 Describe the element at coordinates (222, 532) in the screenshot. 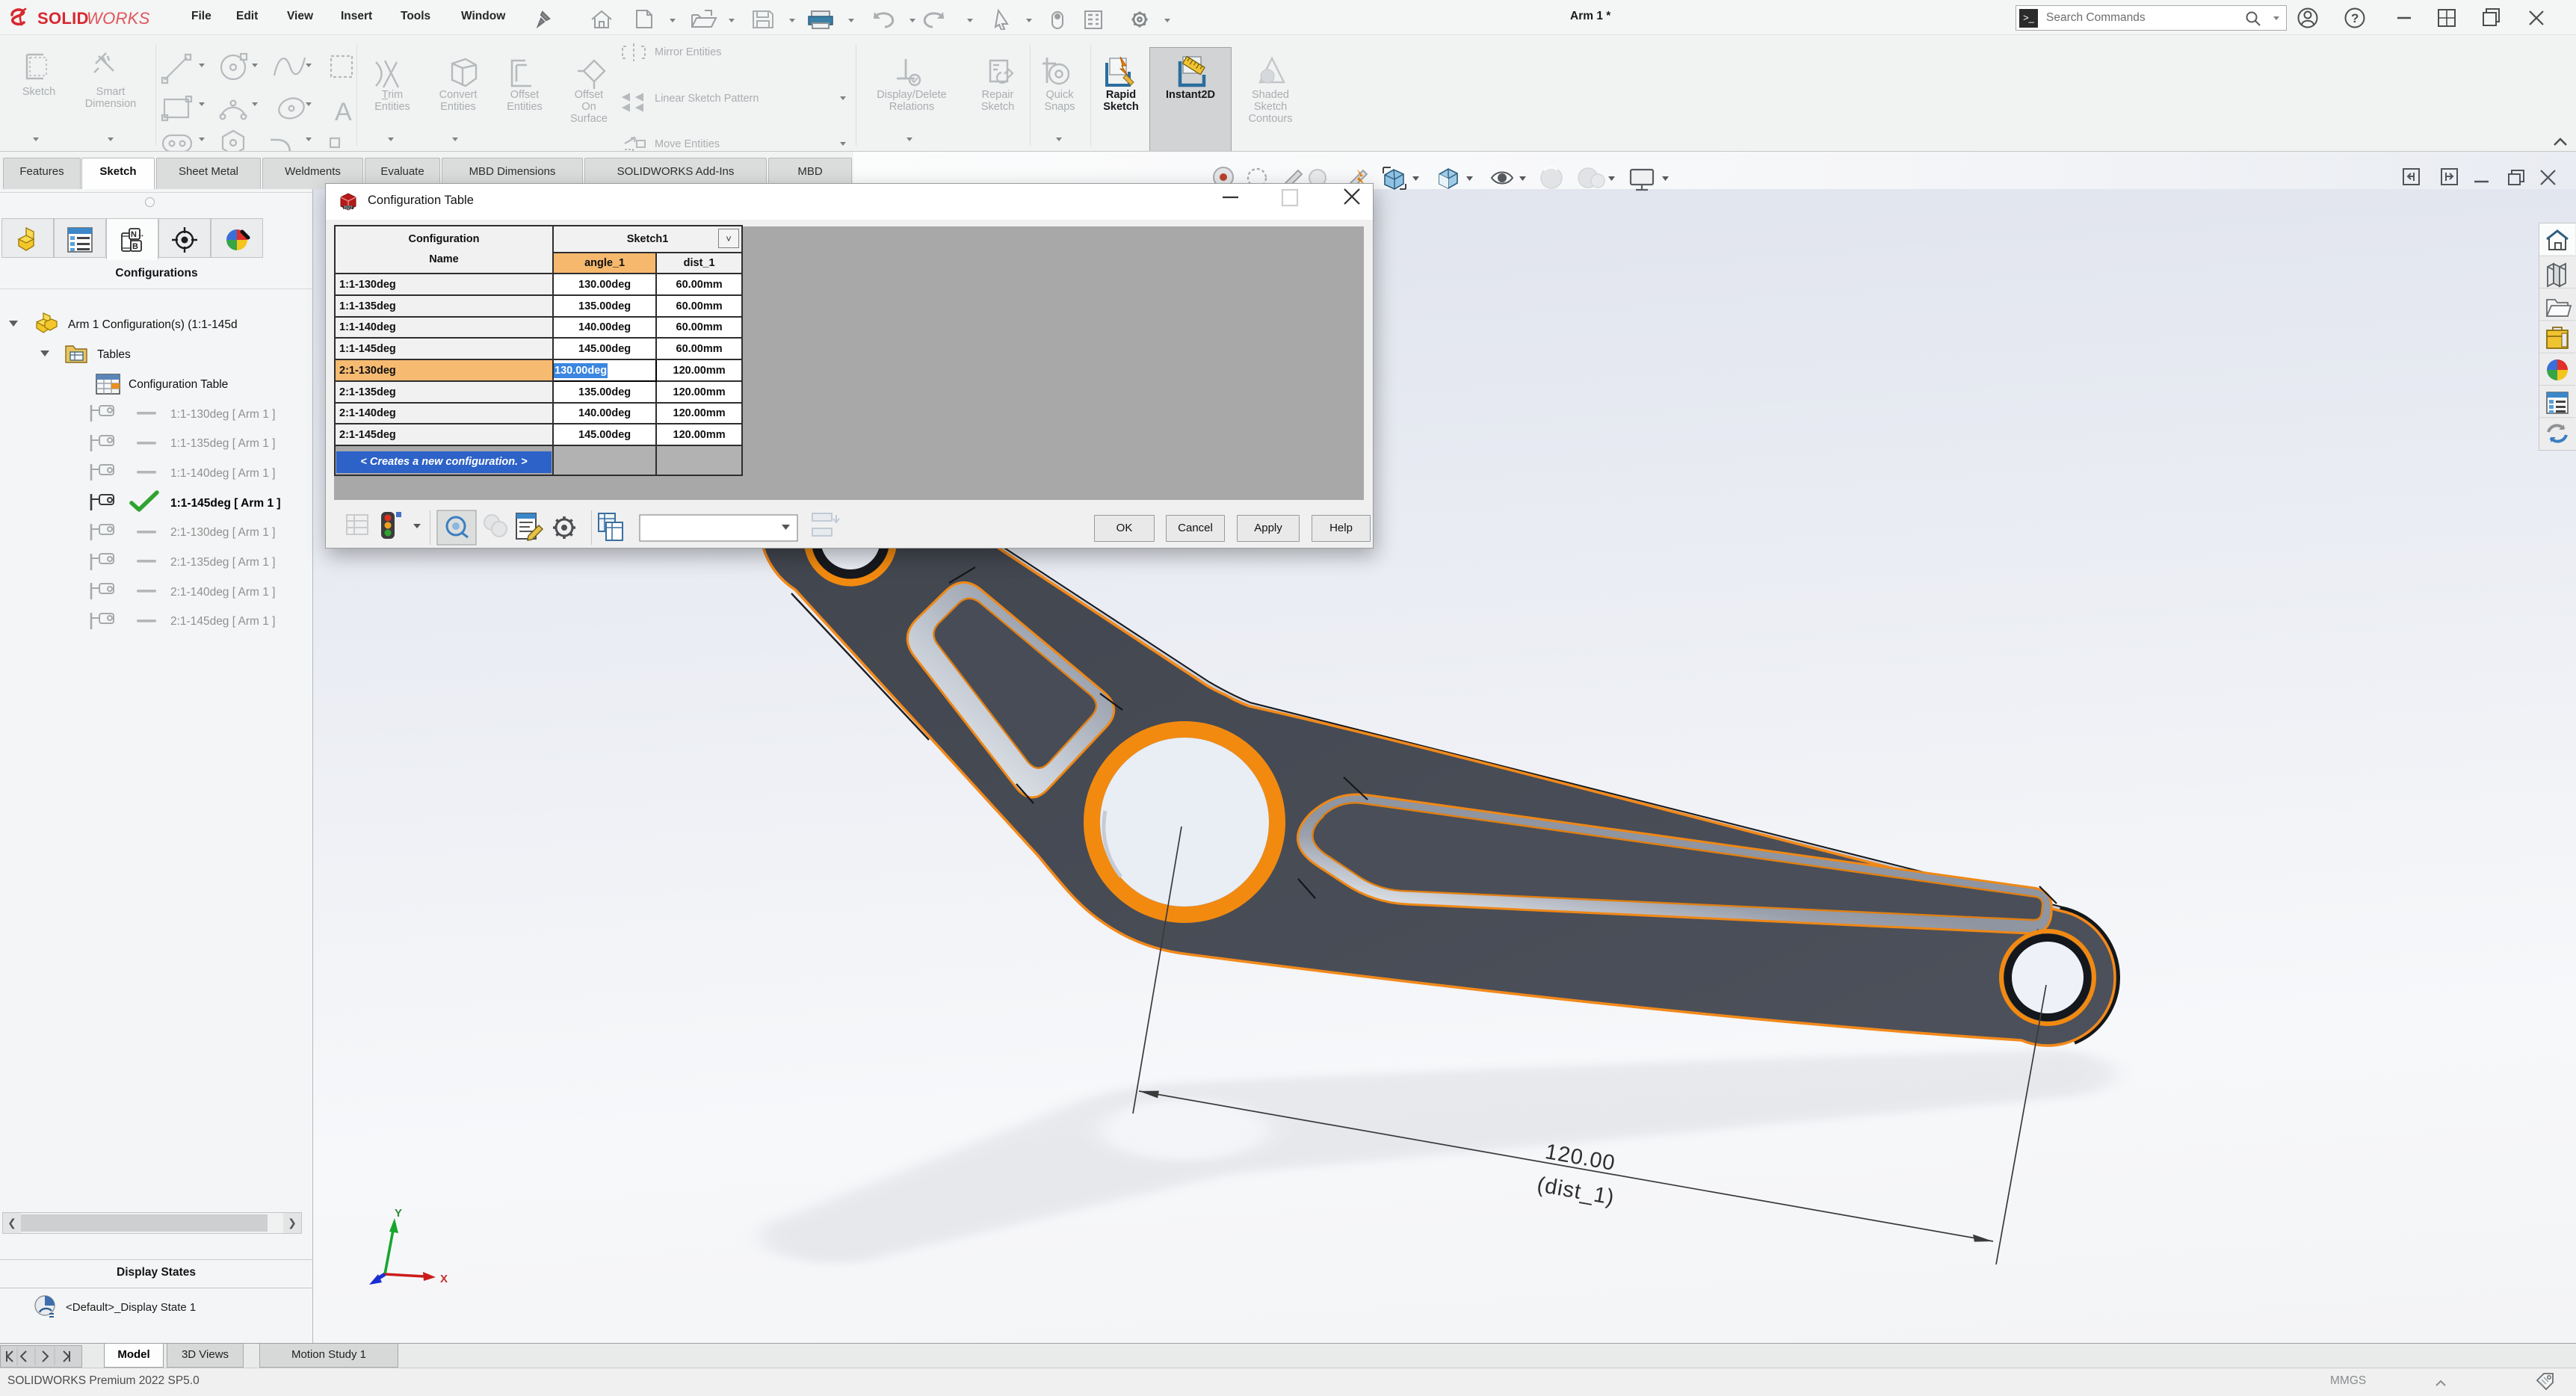

I see `svg-text: 2:1-130deg [ Arm 1 ]` at that location.